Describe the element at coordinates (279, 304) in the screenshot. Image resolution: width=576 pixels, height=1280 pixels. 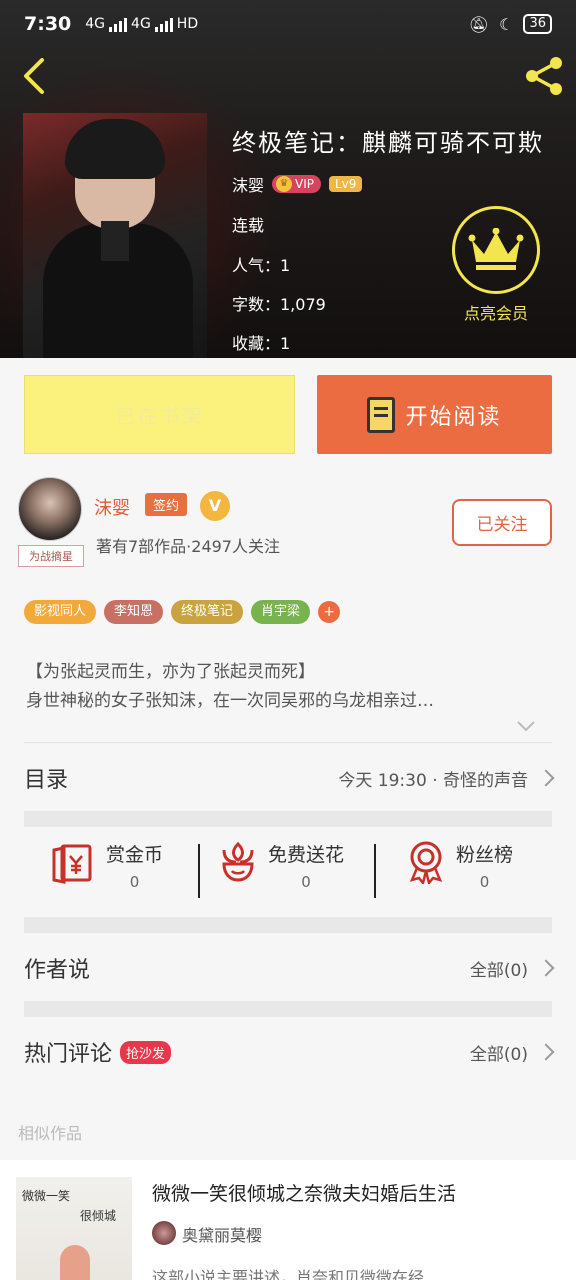
I see `book-word-count: 字数：1,079` at that location.